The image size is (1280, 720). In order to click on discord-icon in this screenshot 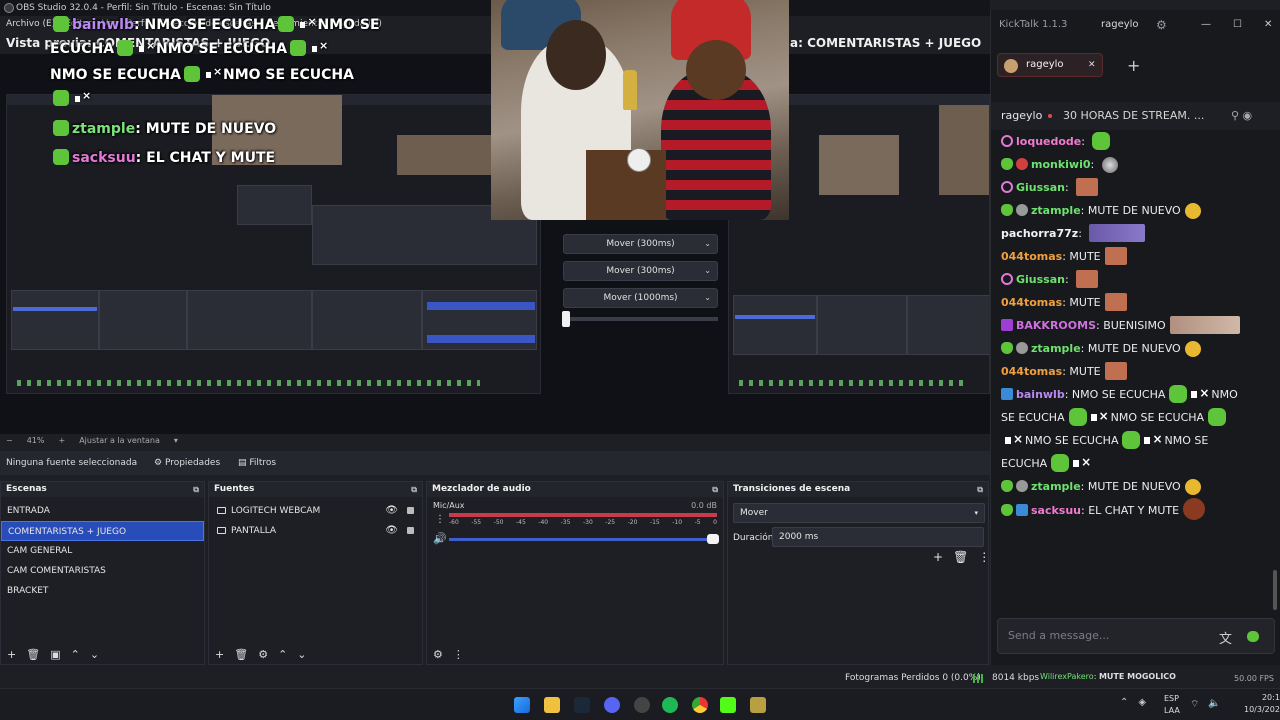, I will do `click(612, 705)`.